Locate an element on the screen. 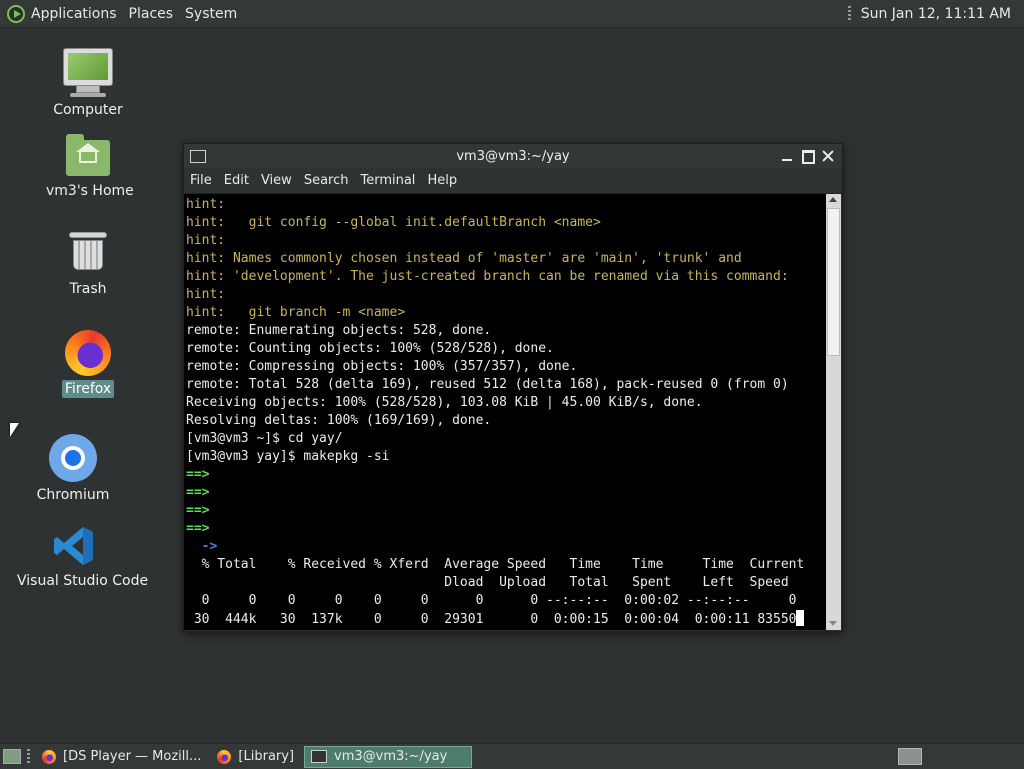 The image size is (1024, 769). terminal-line-text: remote: Enumerating objects: 528, done. is located at coordinates (339, 330).